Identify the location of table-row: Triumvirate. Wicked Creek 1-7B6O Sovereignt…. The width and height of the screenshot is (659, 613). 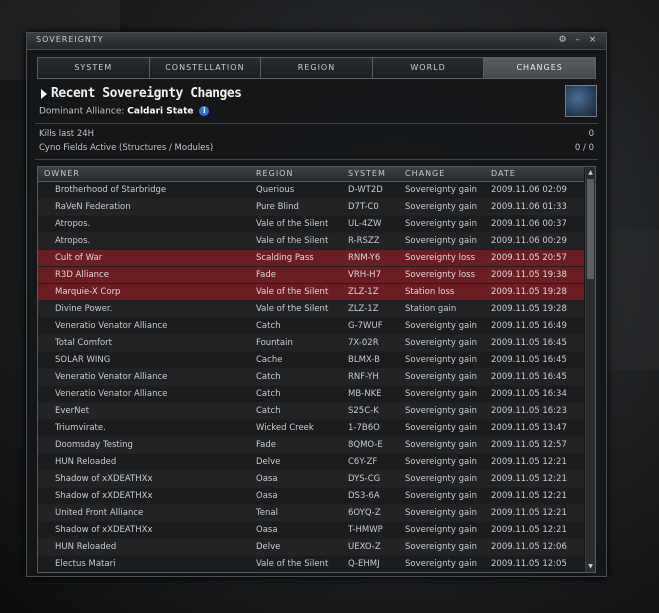
(311, 428).